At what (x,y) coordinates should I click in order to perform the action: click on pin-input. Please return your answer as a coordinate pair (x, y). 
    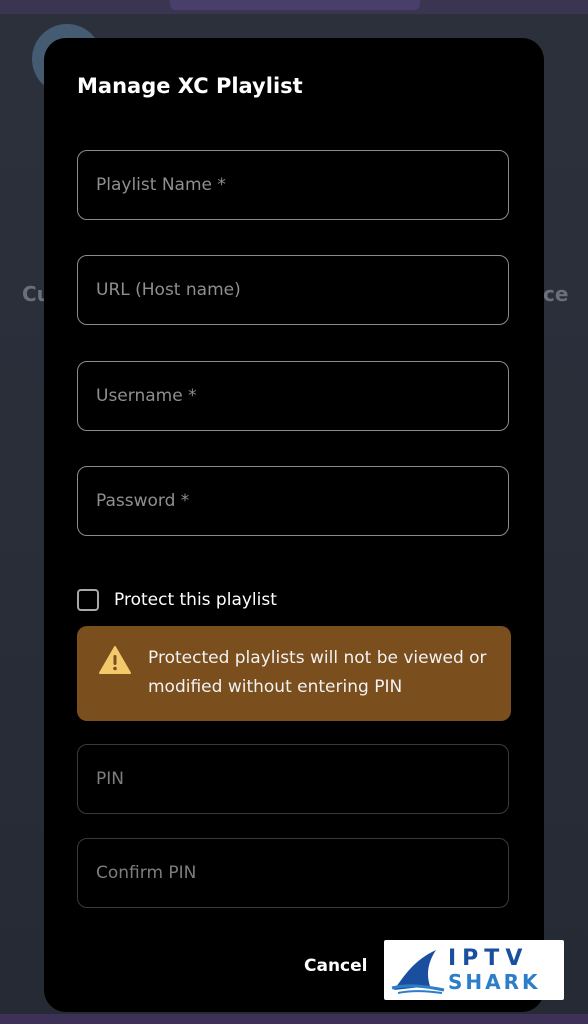
    Looking at the image, I should click on (293, 779).